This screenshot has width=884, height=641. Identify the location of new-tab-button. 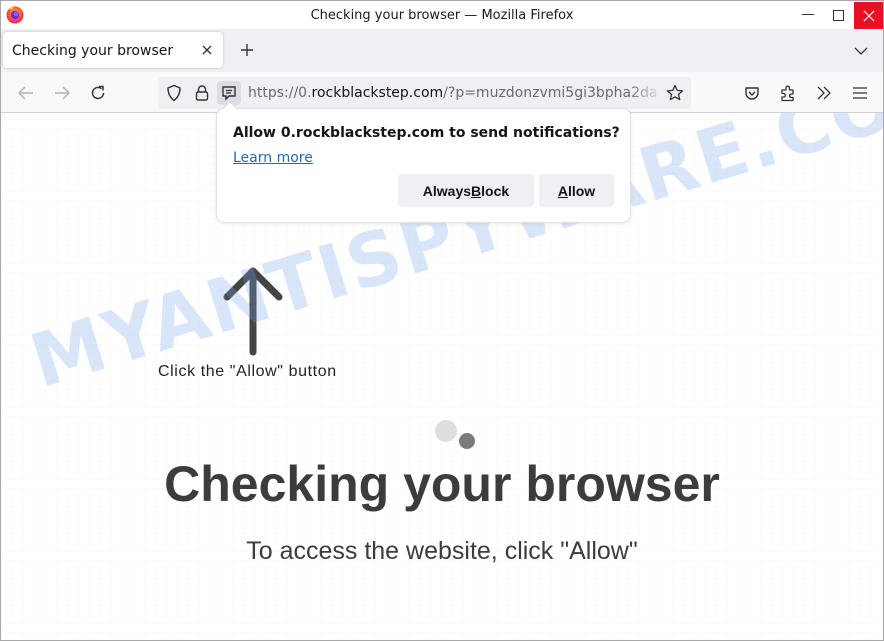
(247, 50).